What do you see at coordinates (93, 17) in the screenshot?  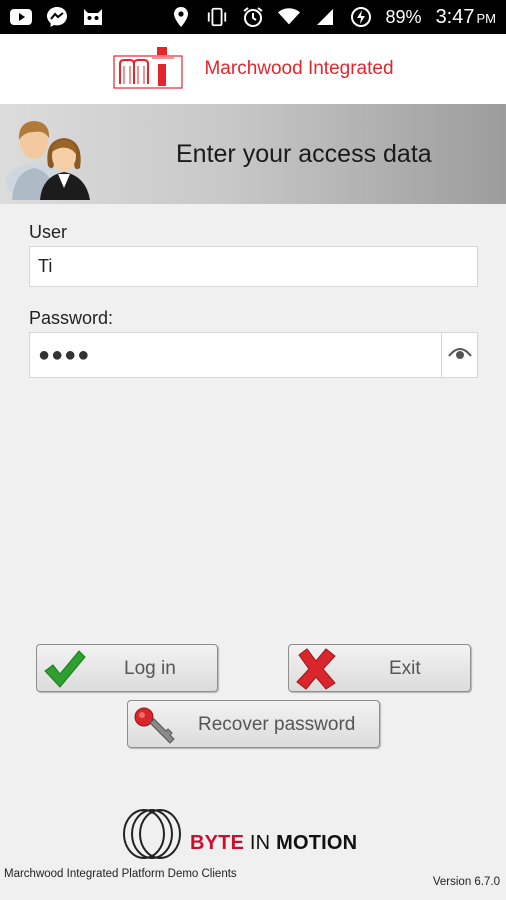 I see `robot-icon` at bounding box center [93, 17].